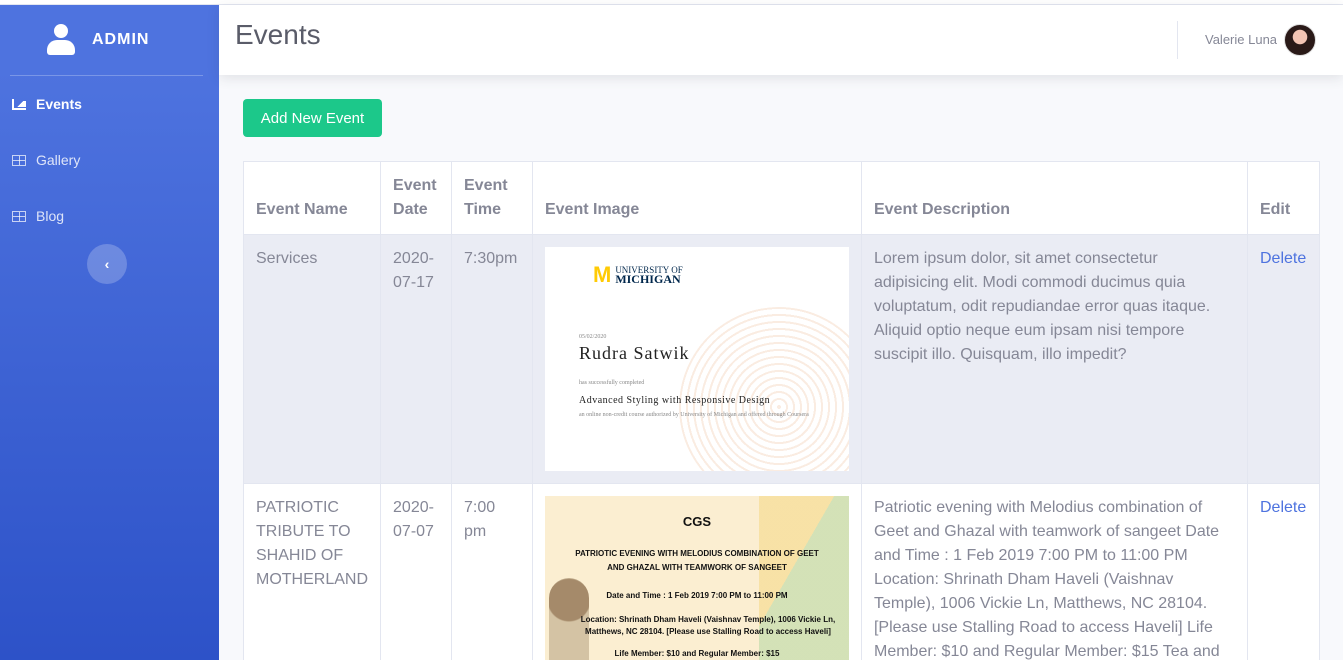  What do you see at coordinates (634, 353) in the screenshot?
I see `cert-recipient: Rudra Satwik` at bounding box center [634, 353].